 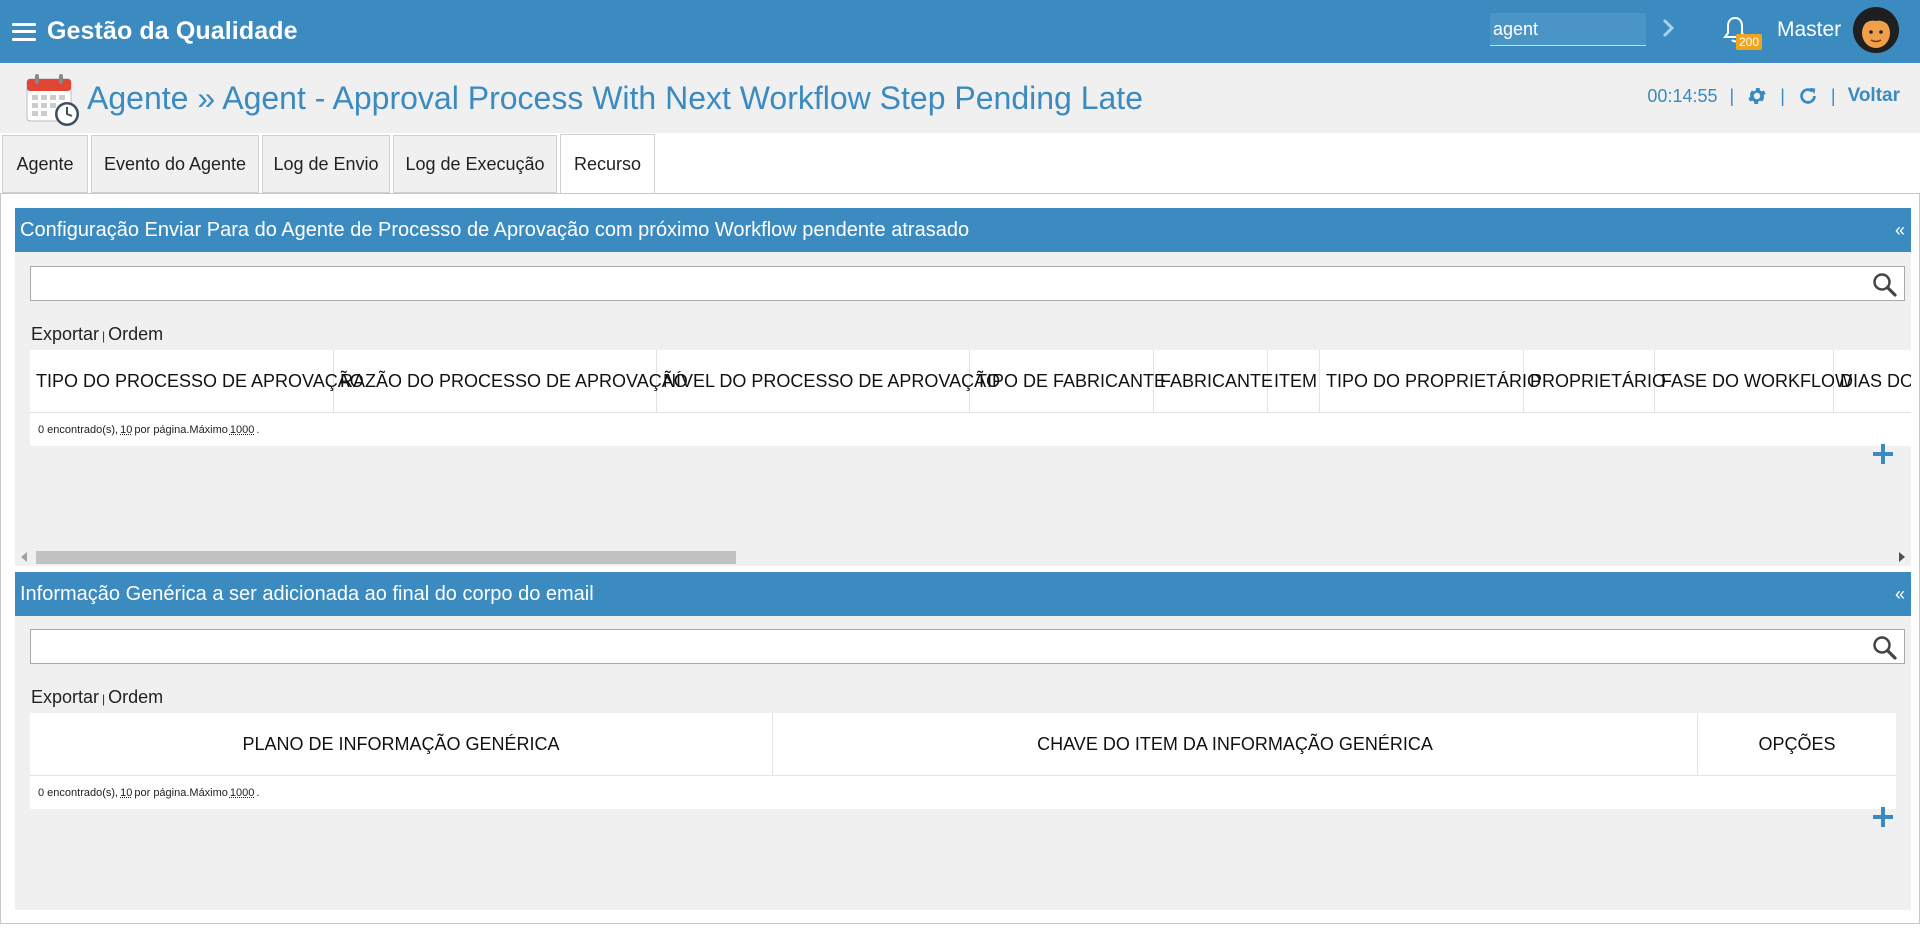 I want to click on global-search-input, so click(x=1568, y=29).